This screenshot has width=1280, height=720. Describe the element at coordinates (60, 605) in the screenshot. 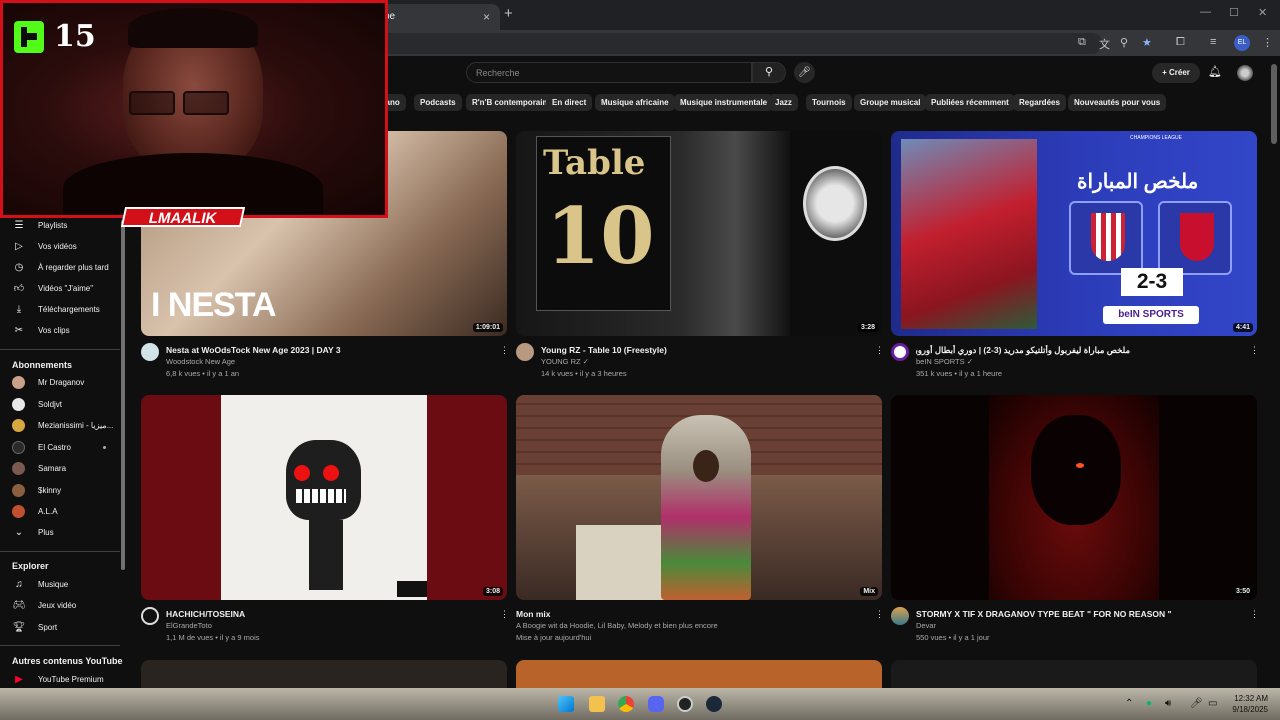

I see `sidebar-item-gaming: 🎮︎ Jeux vidéo` at that location.